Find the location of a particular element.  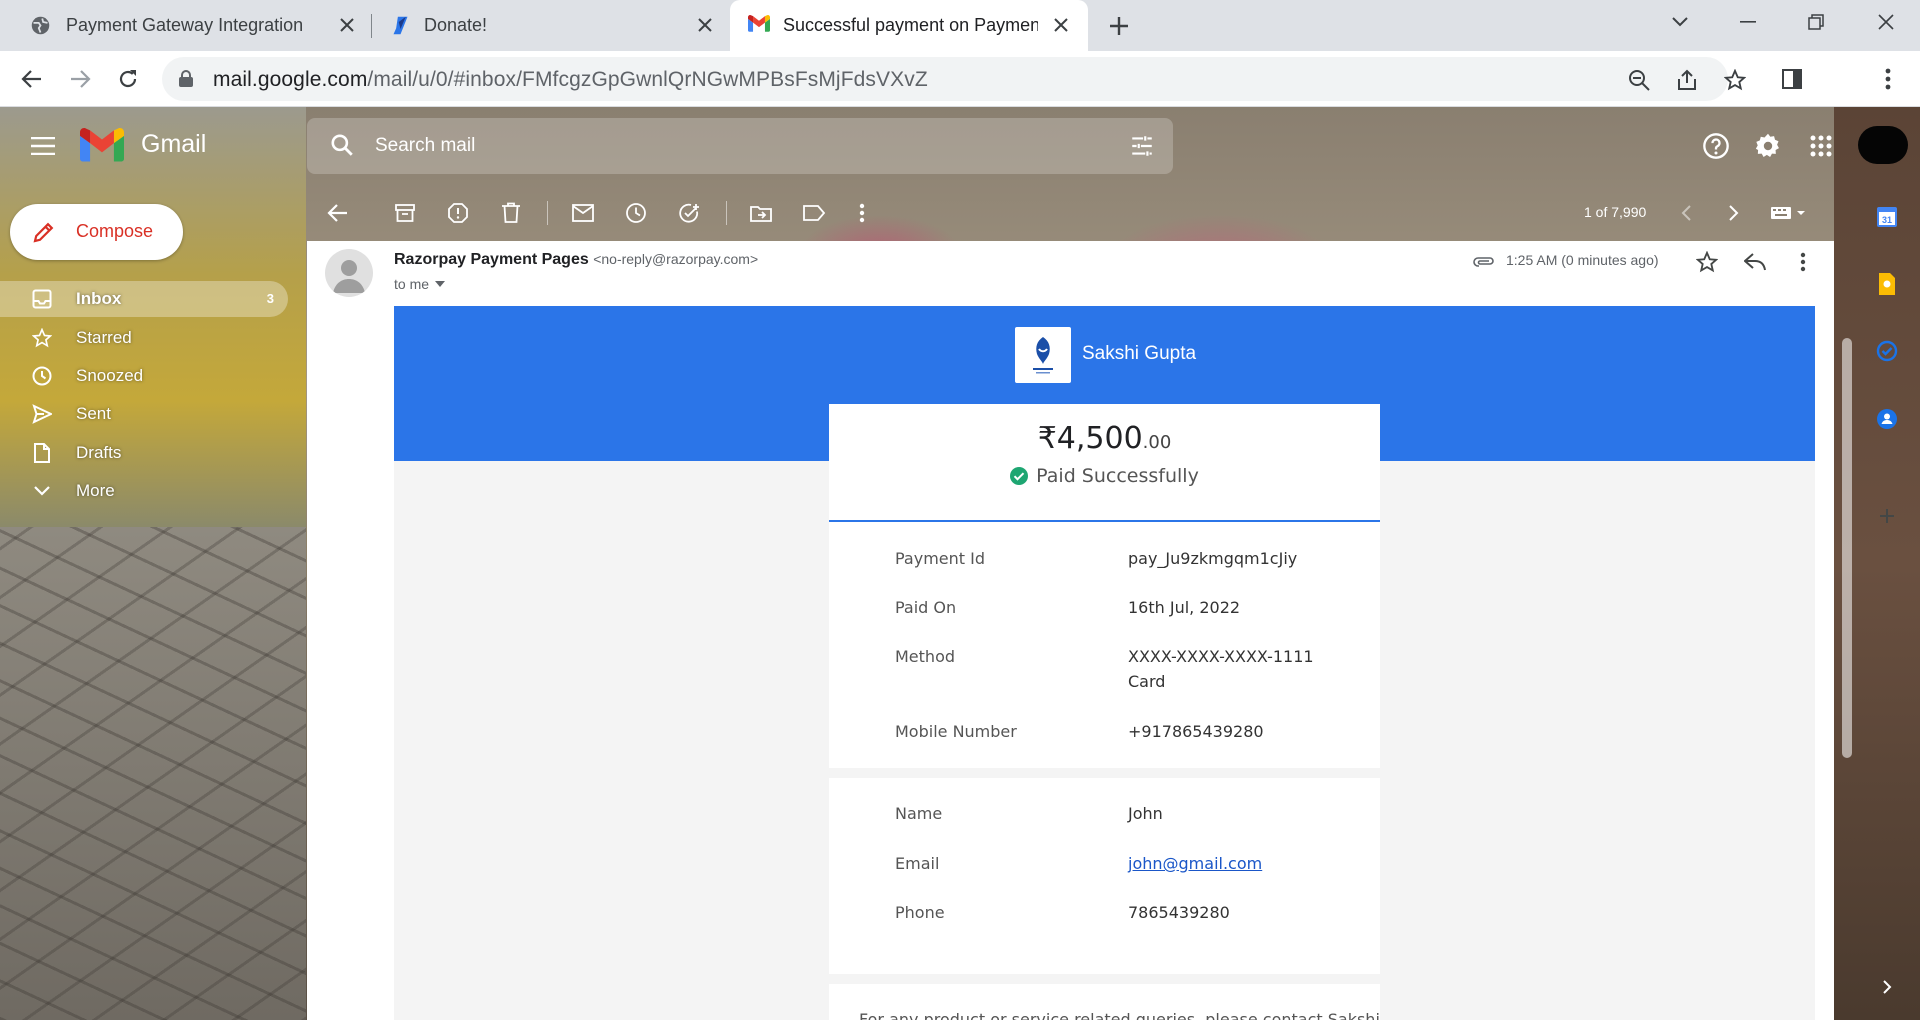

nav-item-inbox: Inbox 3 is located at coordinates (144, 299).